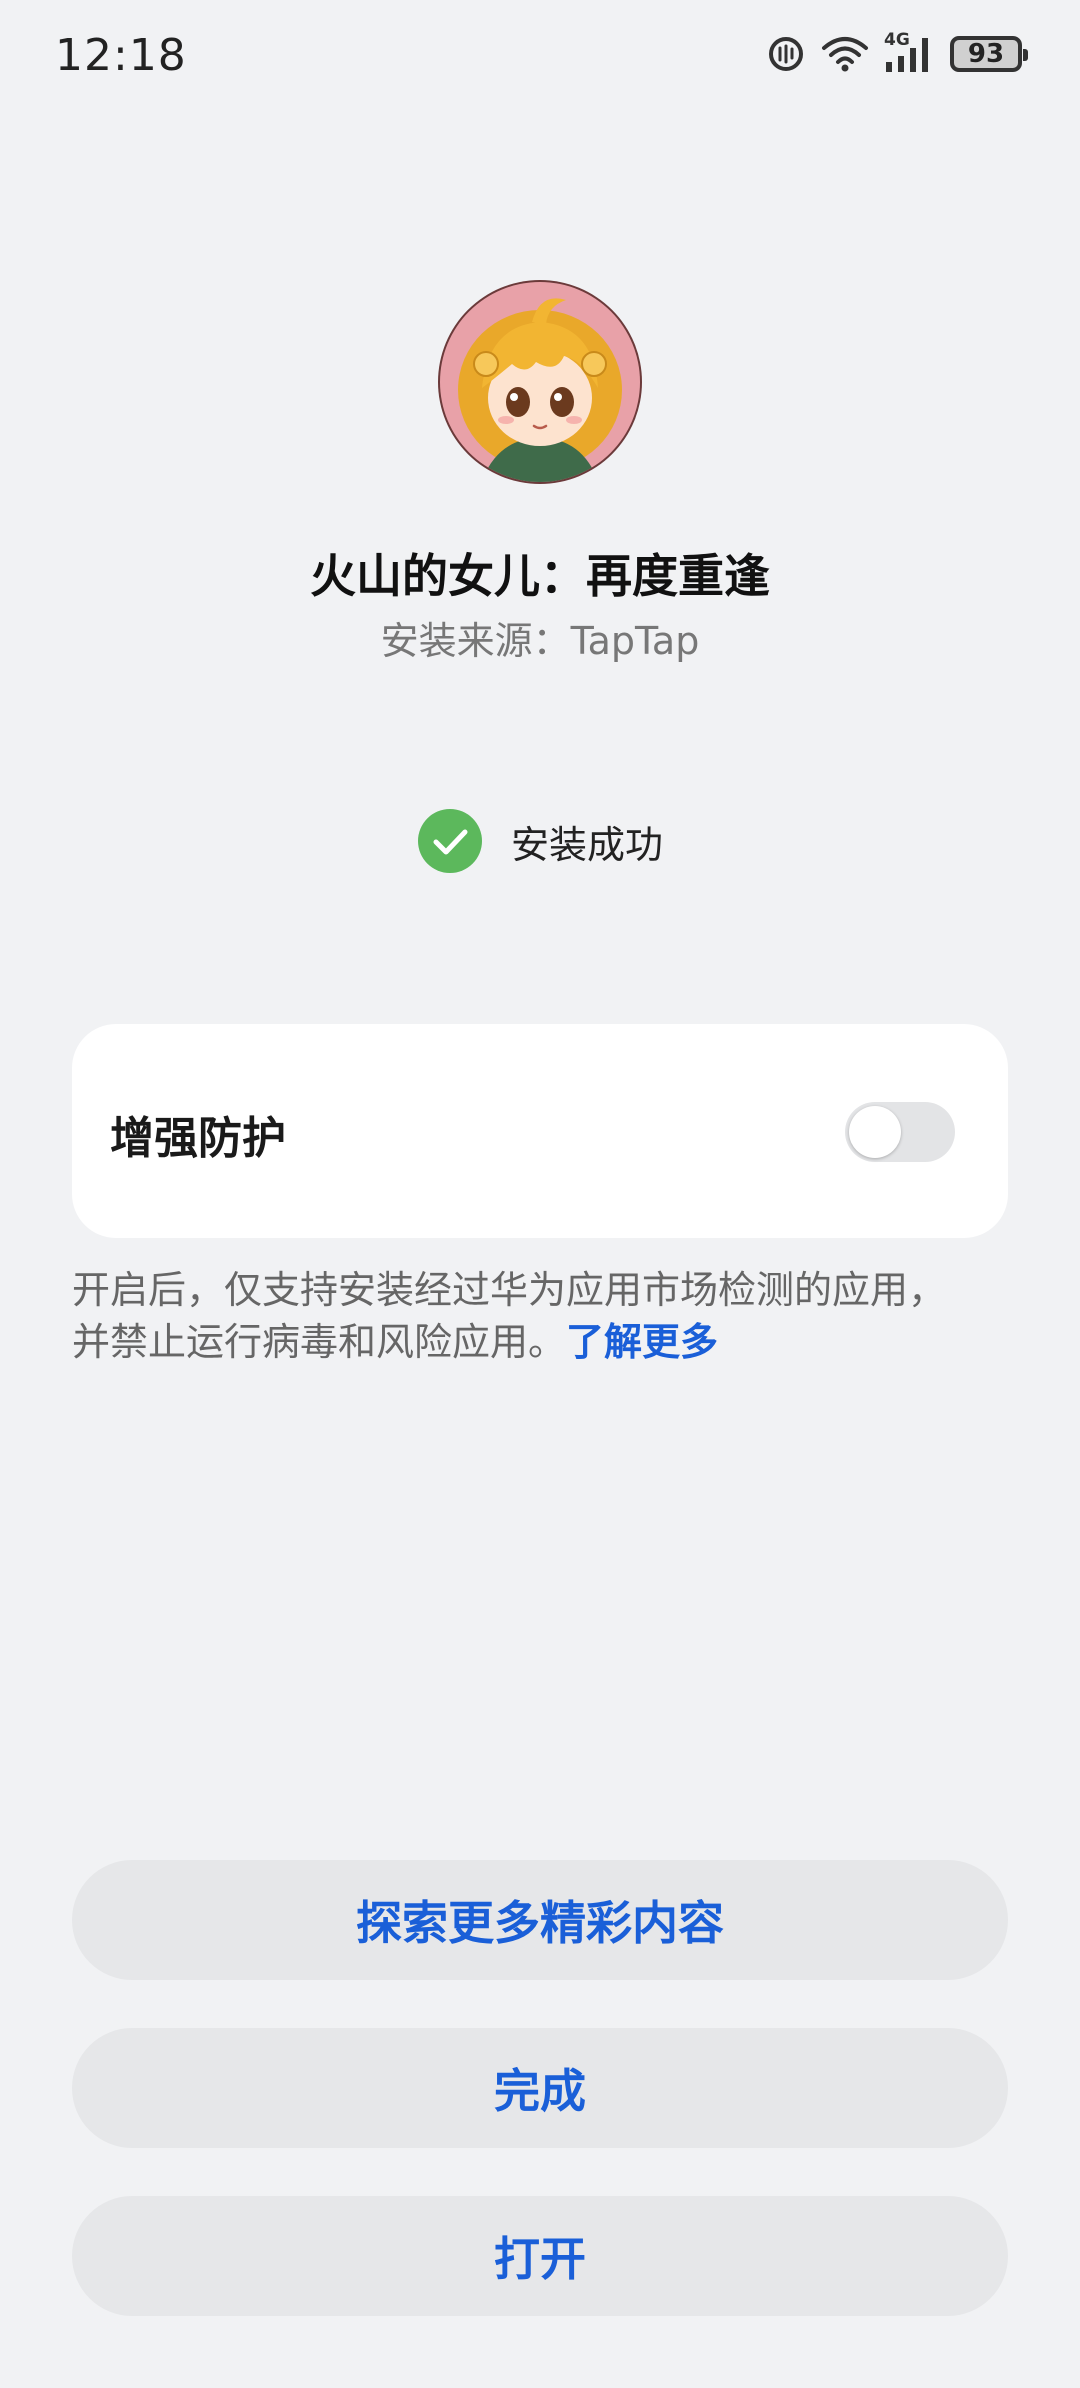  What do you see at coordinates (986, 54) in the screenshot?
I see `battery-level: 93` at bounding box center [986, 54].